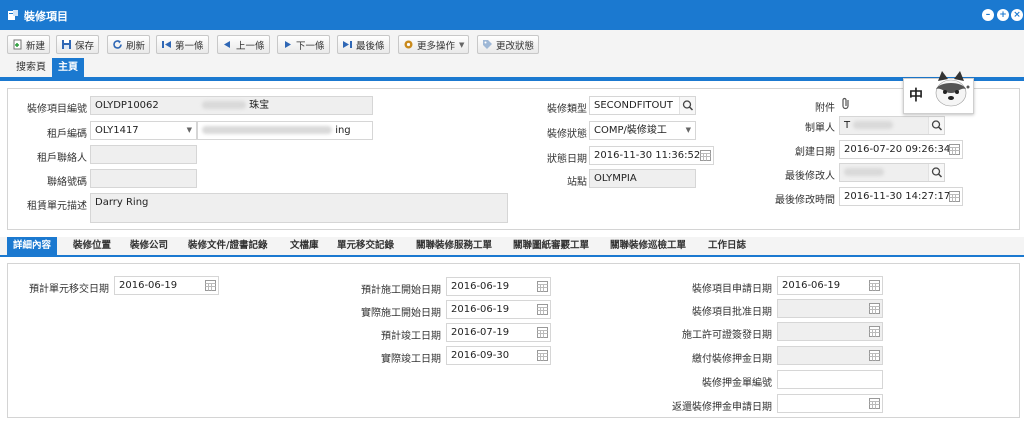  Describe the element at coordinates (567, 159) in the screenshot. I see `status-date-label: 狀態日期` at that location.